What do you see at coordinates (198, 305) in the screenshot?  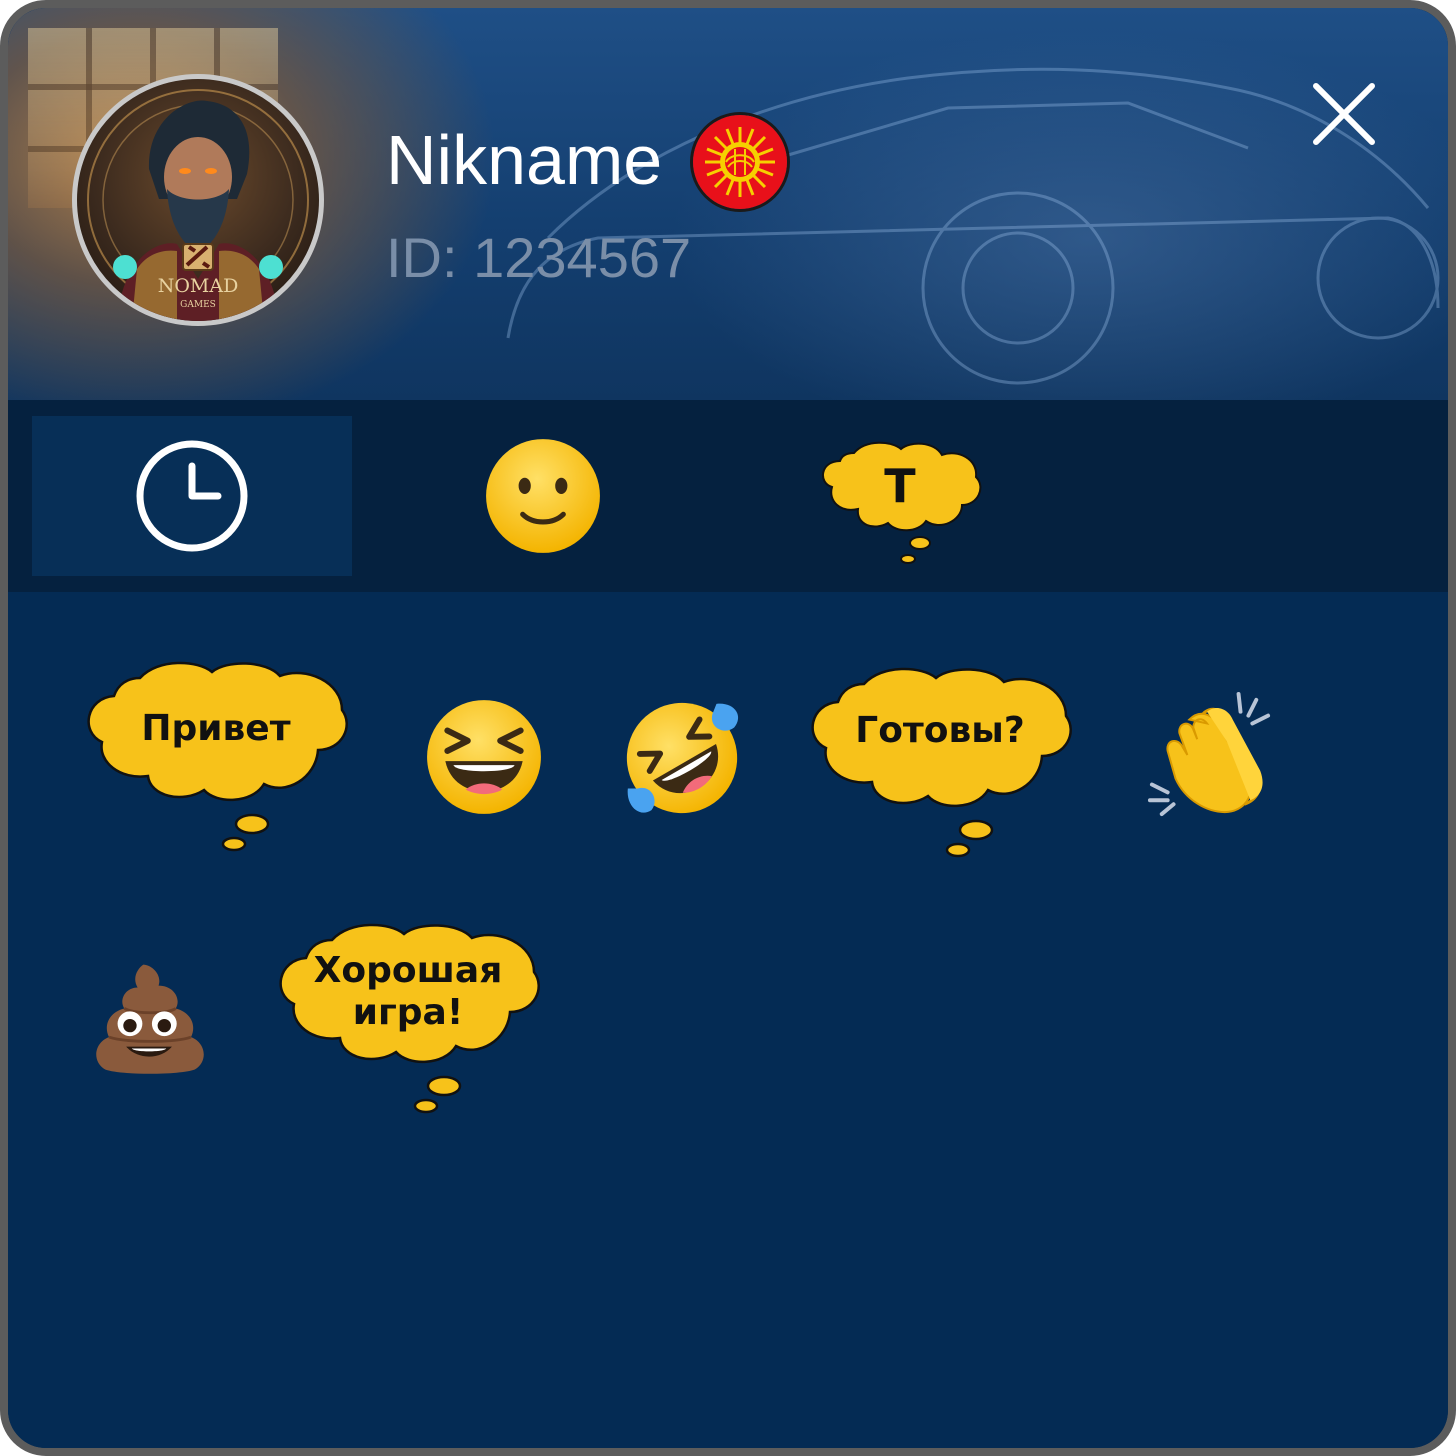 I see `avatar-brand-sub-text: GAMES` at bounding box center [198, 305].